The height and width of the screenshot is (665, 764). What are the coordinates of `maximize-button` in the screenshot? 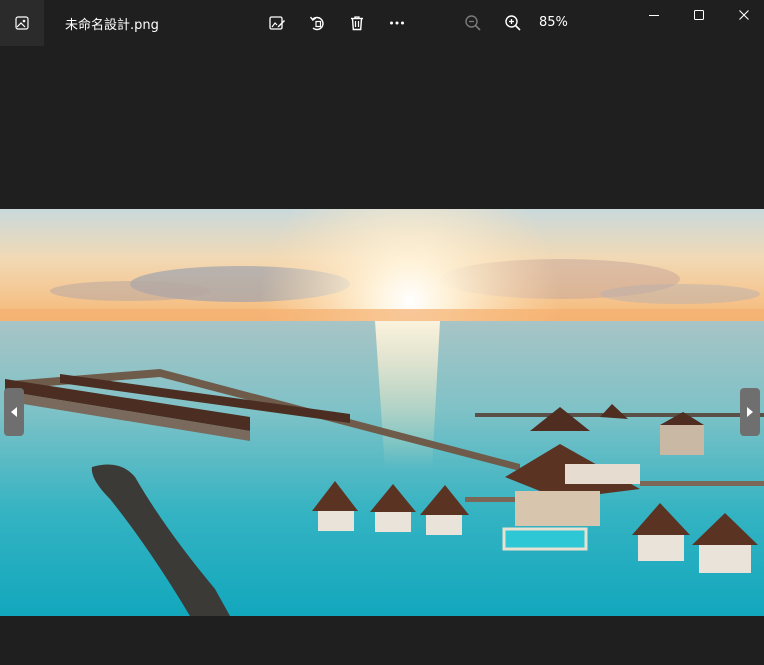 It's located at (699, 15).